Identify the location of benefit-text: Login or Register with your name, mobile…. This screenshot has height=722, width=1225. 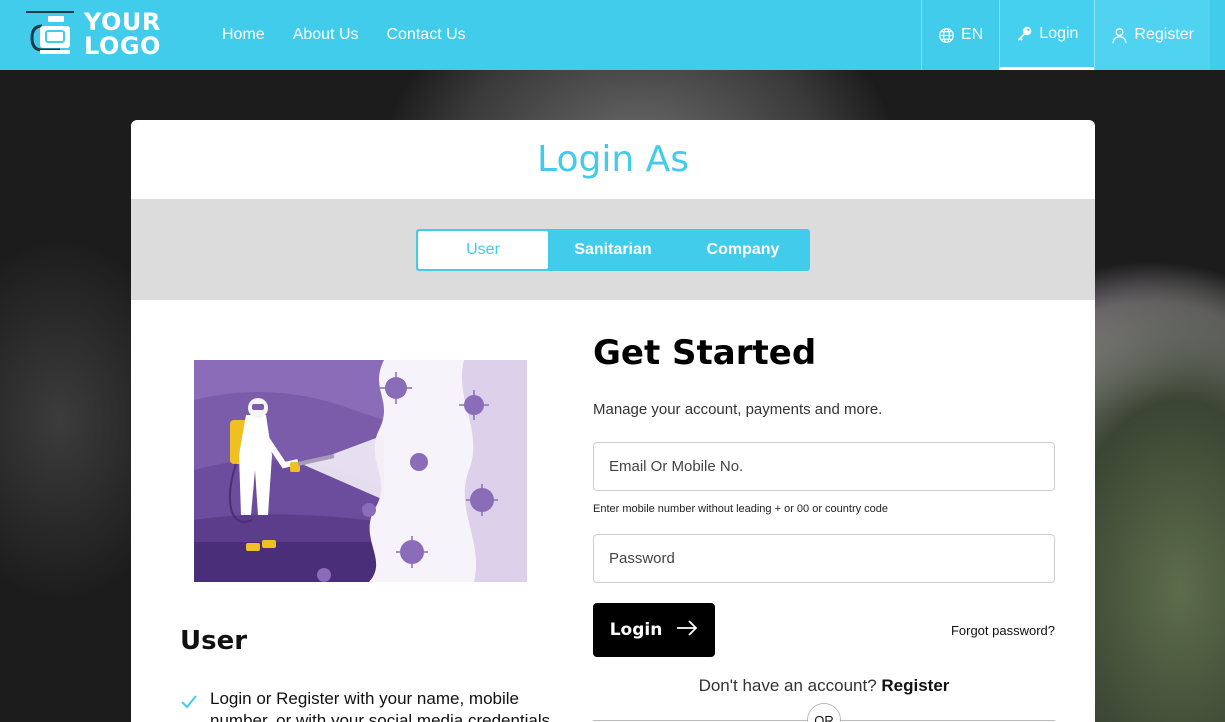
(380, 705).